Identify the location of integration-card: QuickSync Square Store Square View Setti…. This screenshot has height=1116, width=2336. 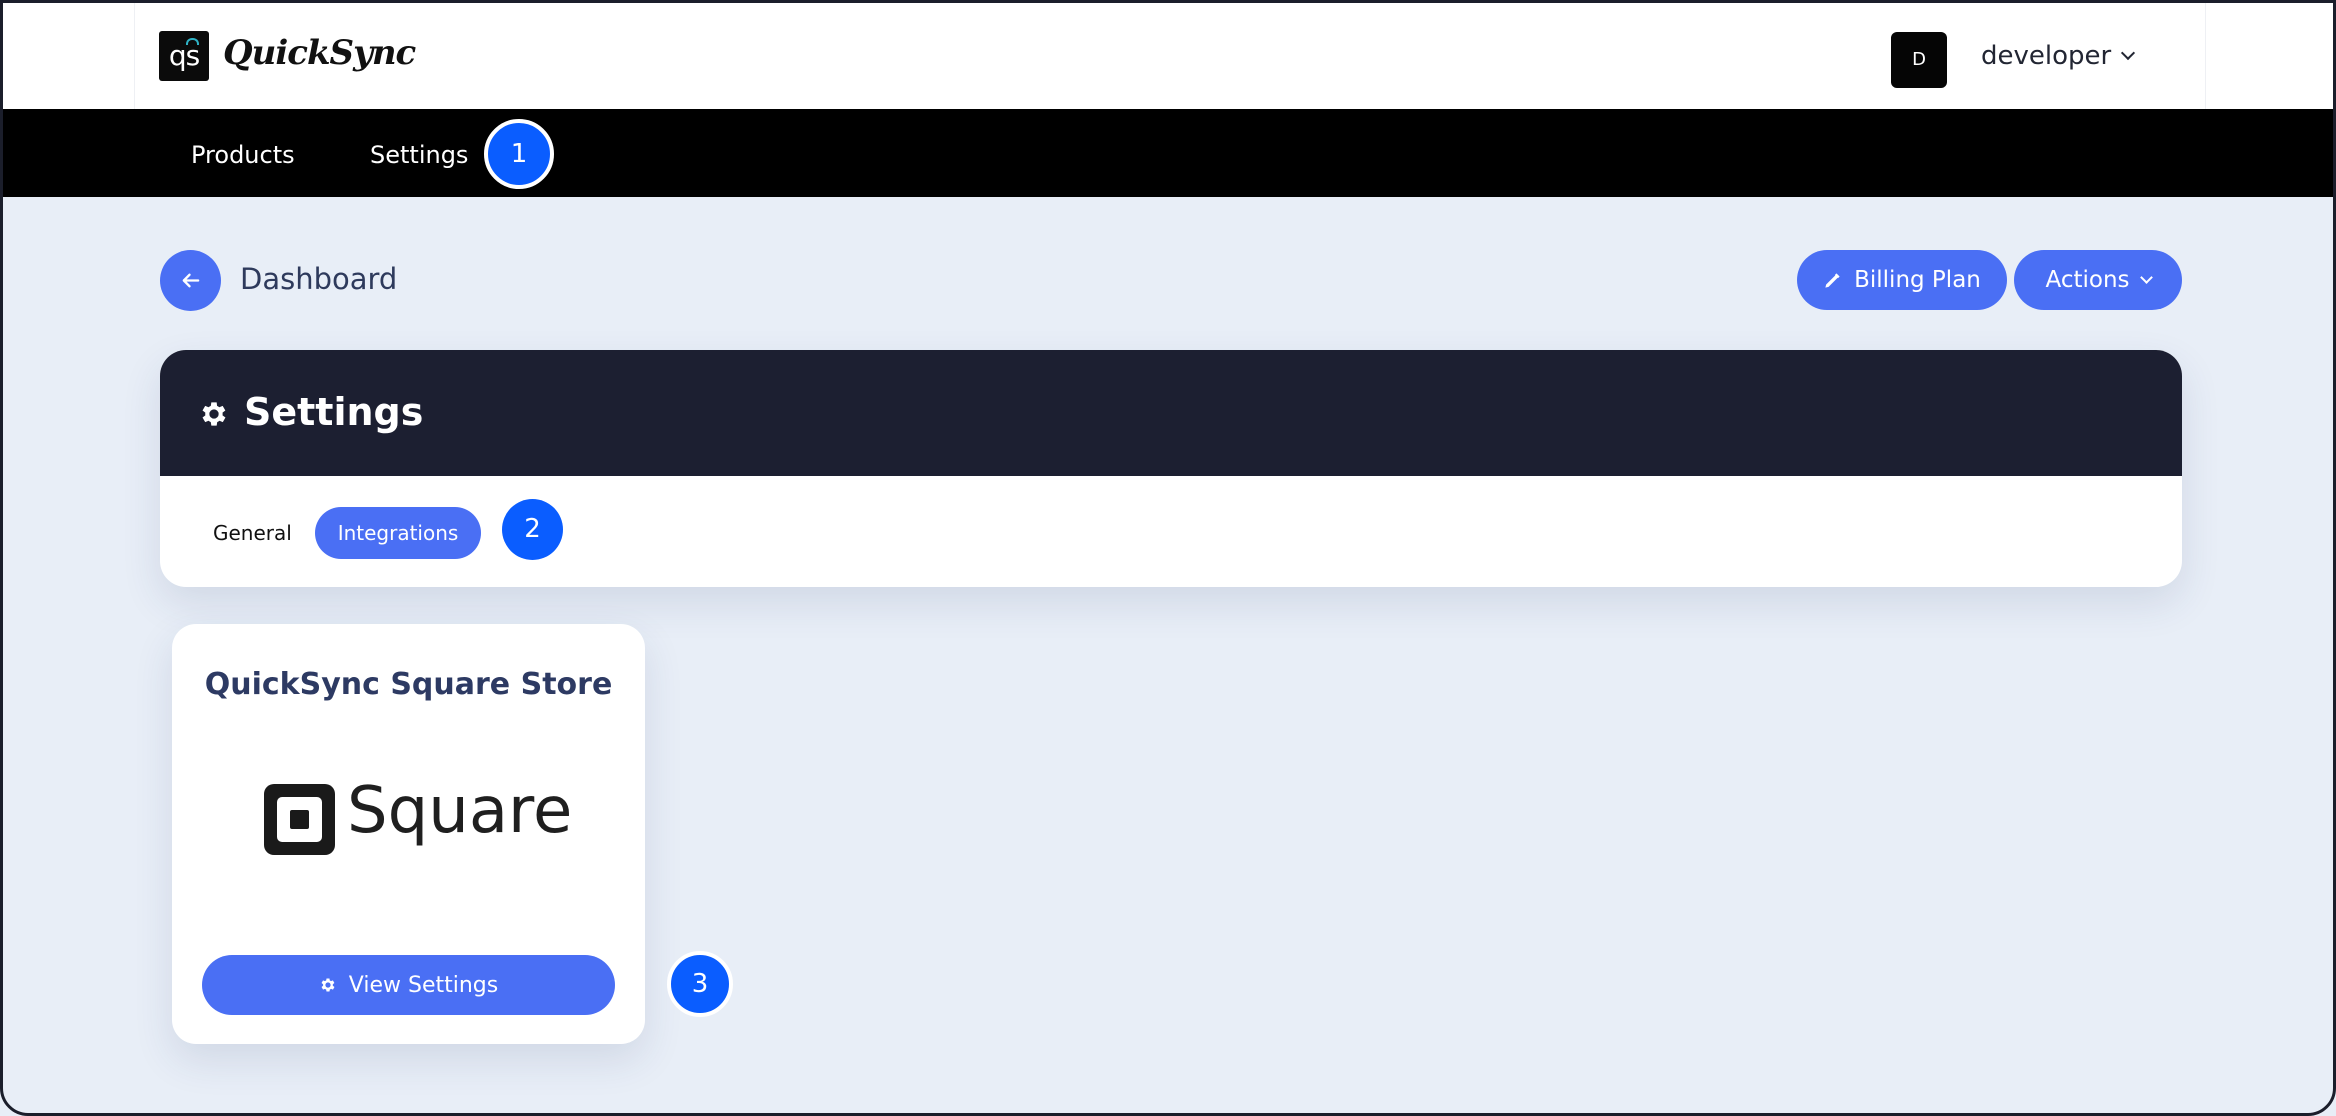
(408, 834).